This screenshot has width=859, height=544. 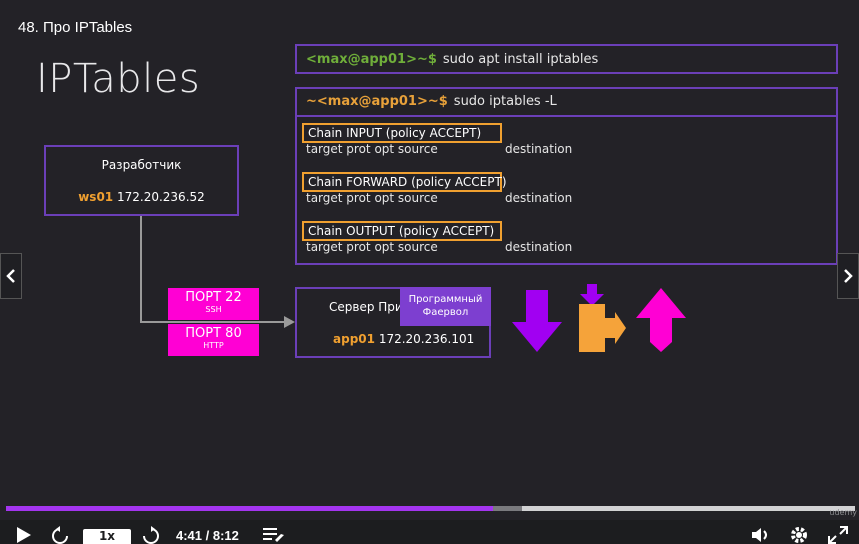 What do you see at coordinates (402, 133) in the screenshot?
I see `chain-input: Chain INPUT (policy ACCEPT)` at bounding box center [402, 133].